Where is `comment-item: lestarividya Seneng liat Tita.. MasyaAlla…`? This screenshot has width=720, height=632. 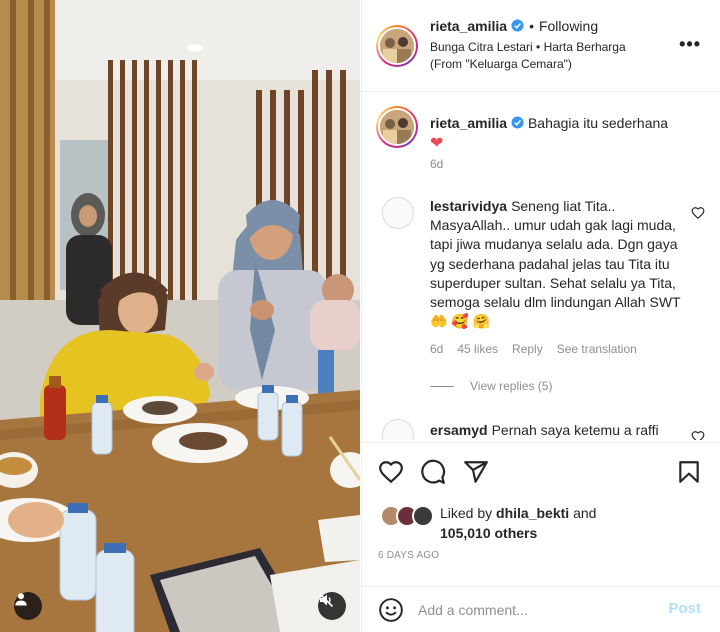 comment-item: lestarividya Seneng liat Tita.. MasyaAlla… is located at coordinates (561, 264).